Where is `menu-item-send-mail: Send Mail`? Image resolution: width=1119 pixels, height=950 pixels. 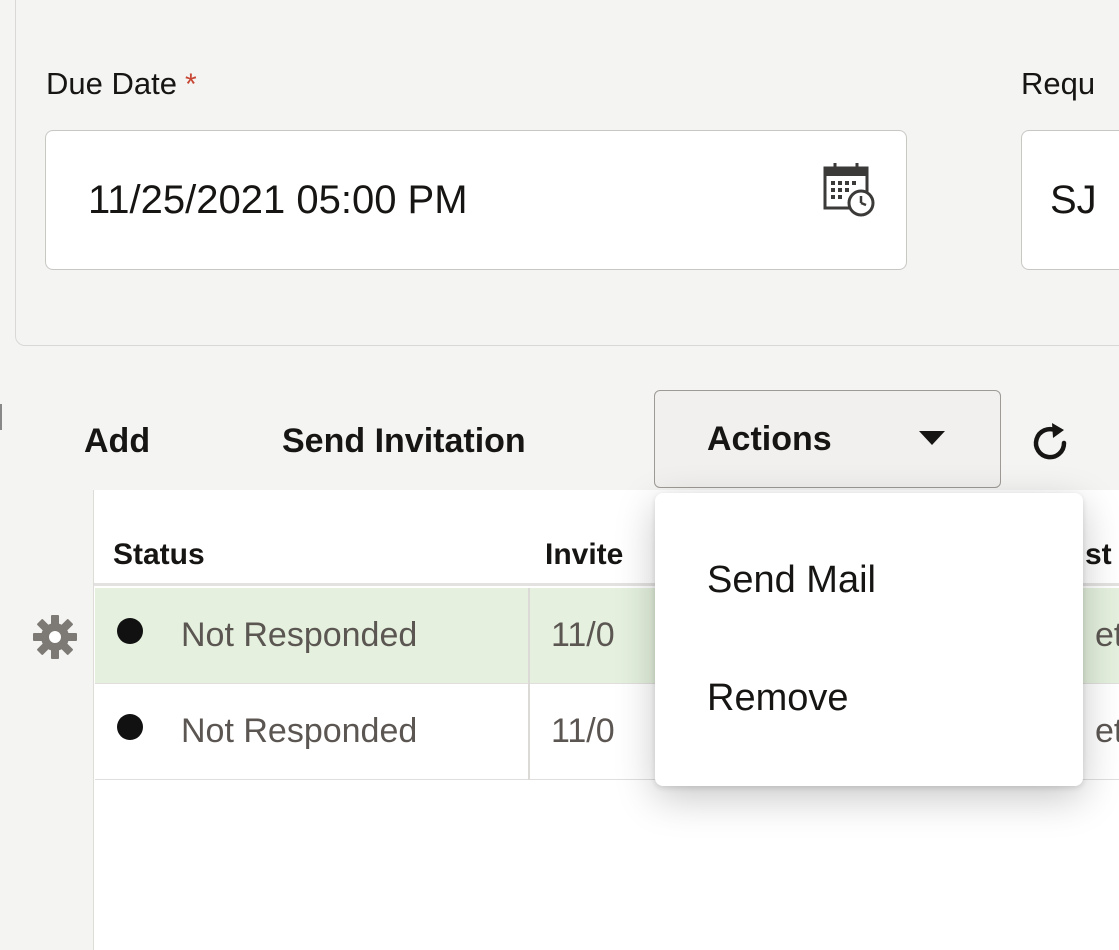
menu-item-send-mail: Send Mail is located at coordinates (791, 580).